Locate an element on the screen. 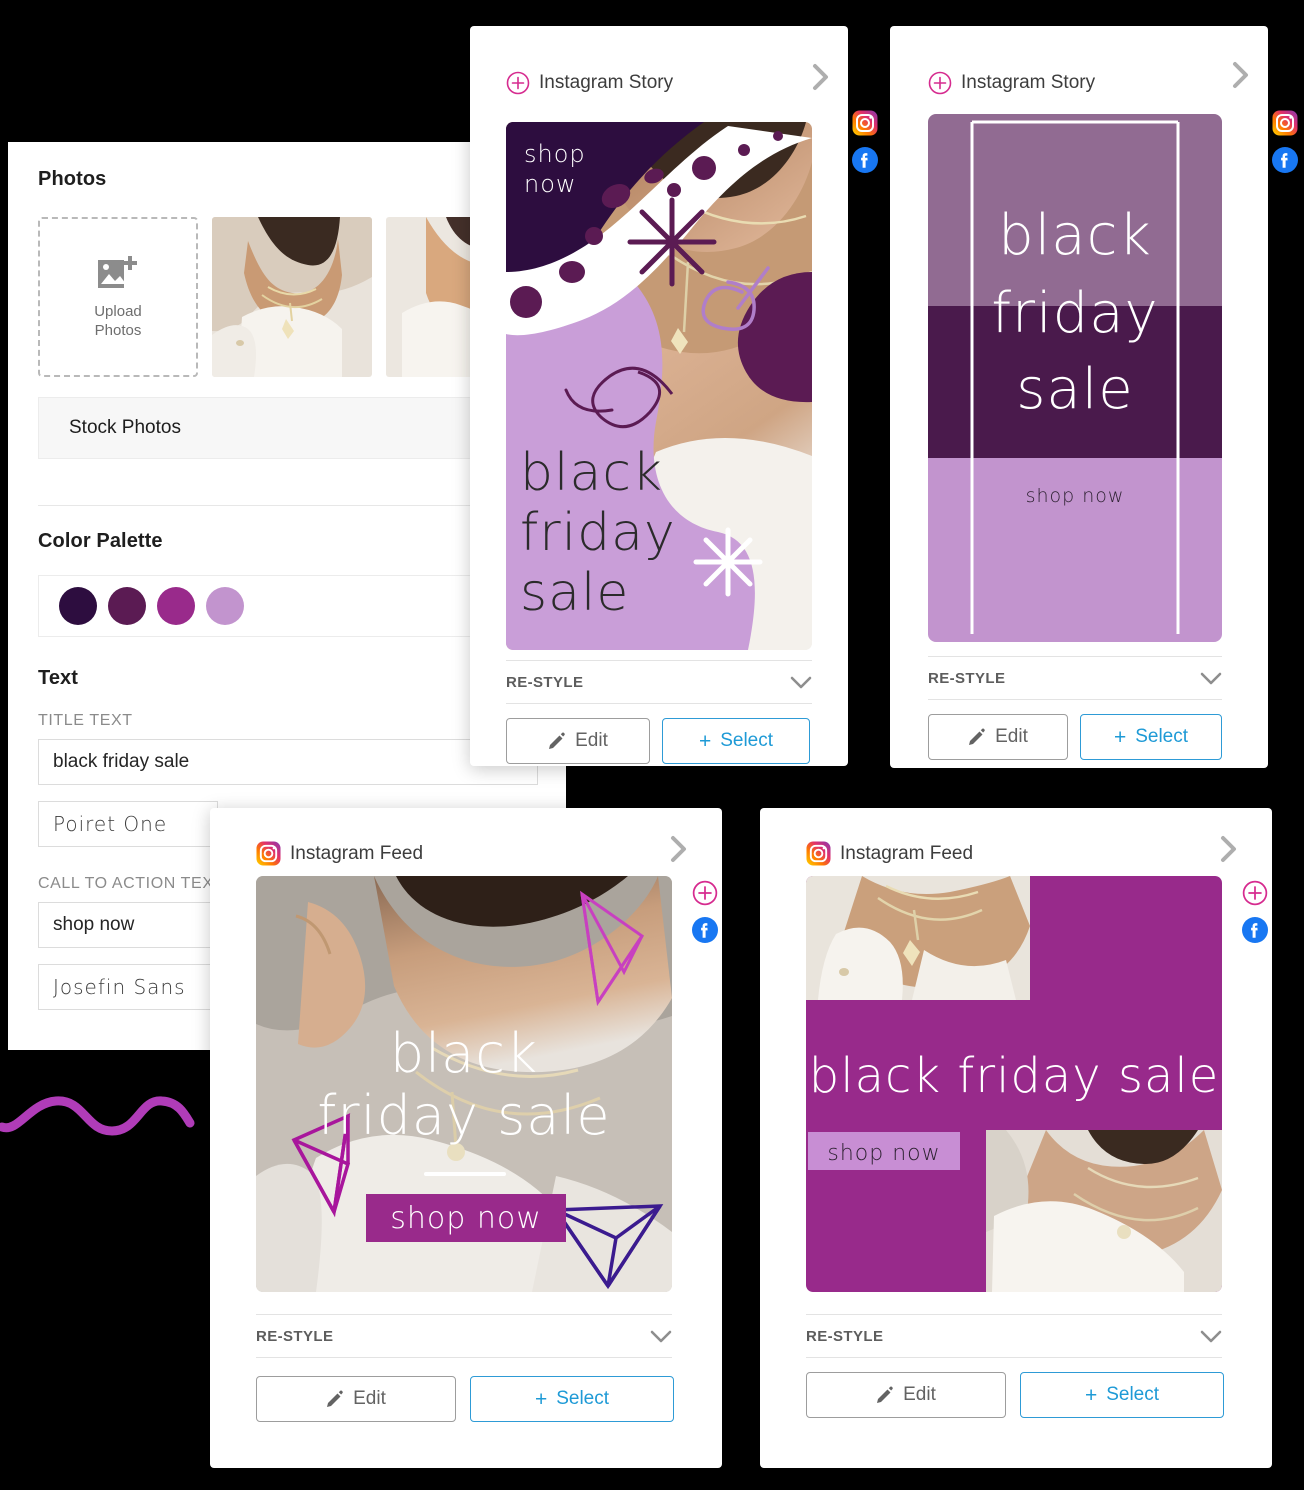  card-header-row: Instagram Feed is located at coordinates (889, 853).